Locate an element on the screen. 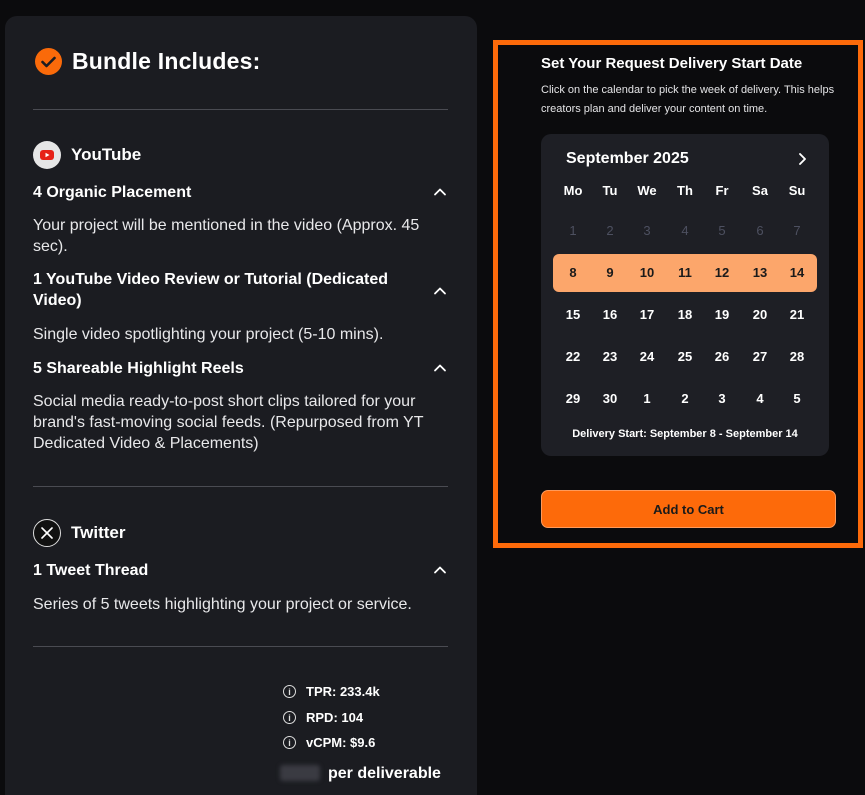  item-title: 5 Shareable Highlight Reels is located at coordinates (138, 368).